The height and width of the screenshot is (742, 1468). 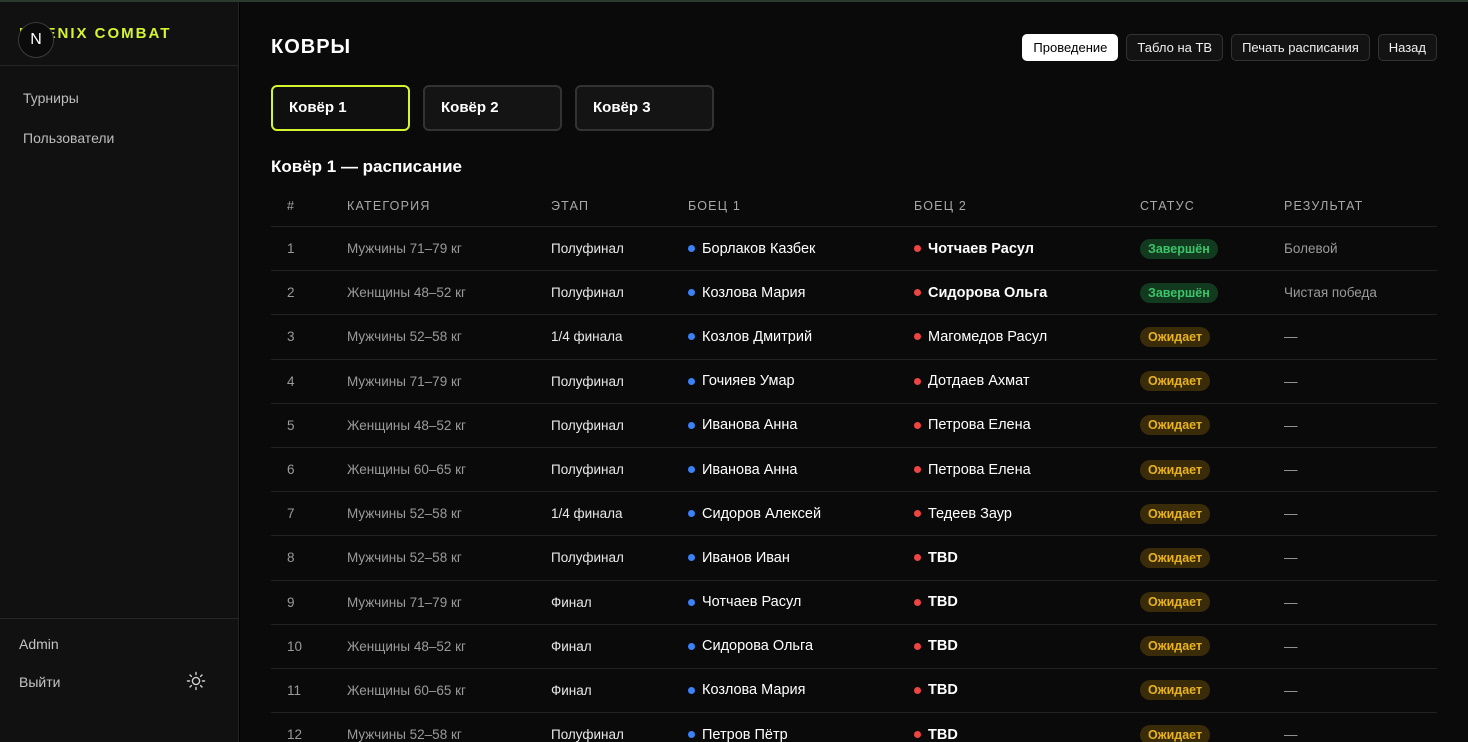 I want to click on fighter1-name: Сидорова Ольга, so click(x=758, y=646).